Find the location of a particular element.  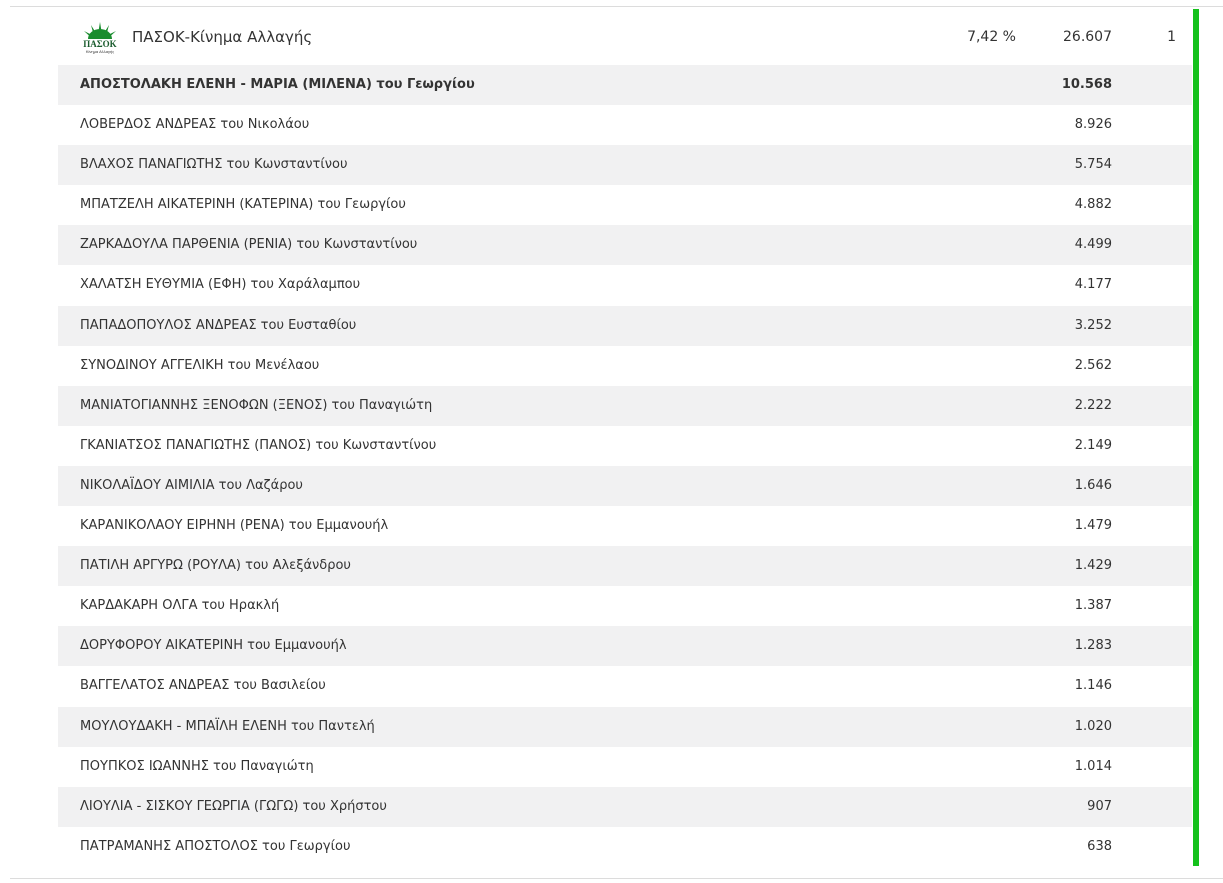

candidate-votes: 1.479 is located at coordinates (1093, 526).